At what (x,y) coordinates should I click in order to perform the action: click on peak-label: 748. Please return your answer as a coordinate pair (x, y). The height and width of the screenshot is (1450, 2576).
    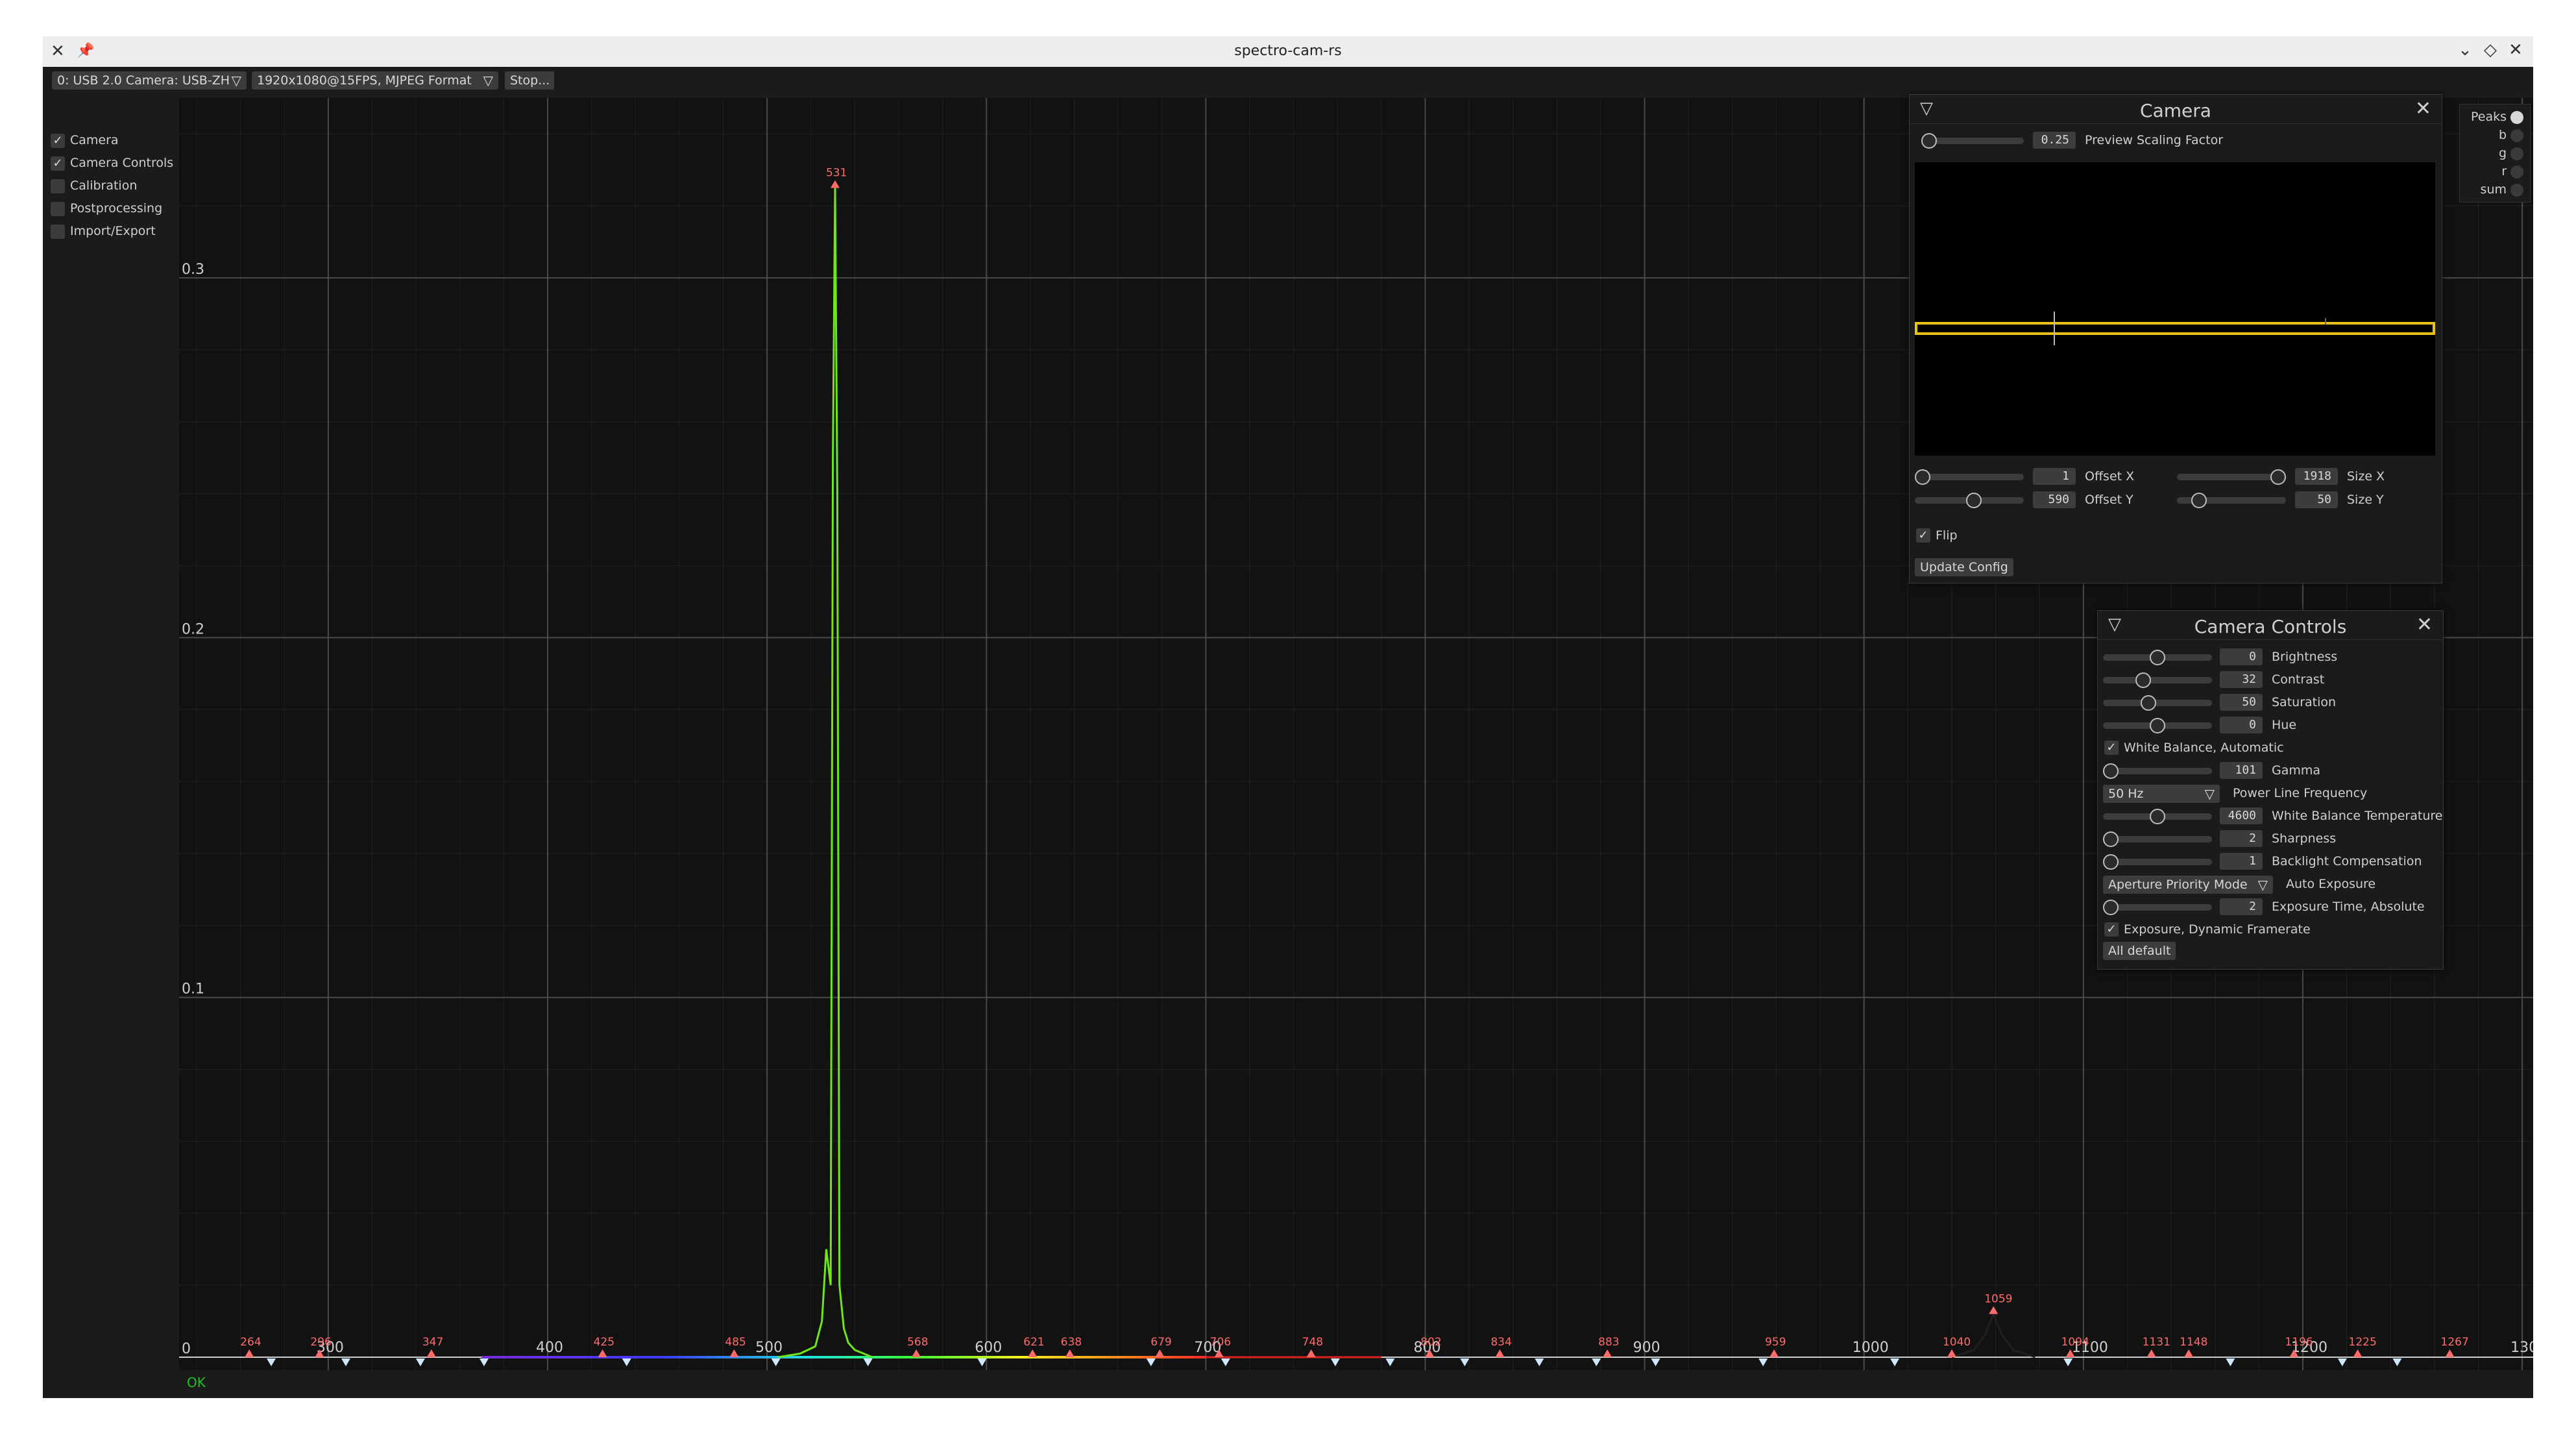
    Looking at the image, I should click on (1312, 1342).